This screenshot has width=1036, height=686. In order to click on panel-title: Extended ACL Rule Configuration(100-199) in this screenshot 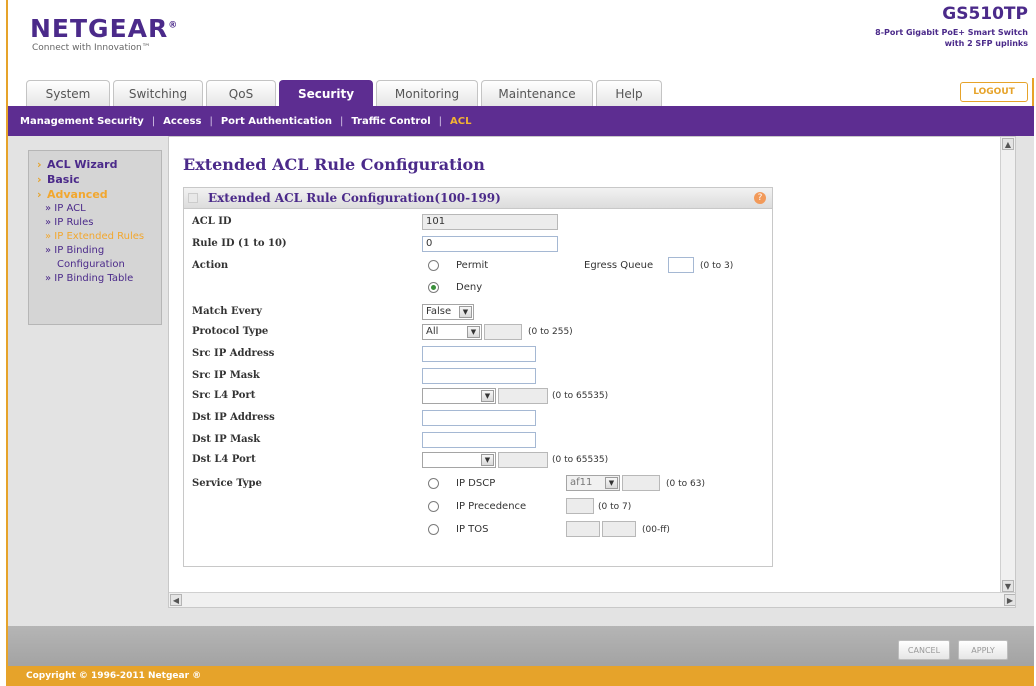, I will do `click(354, 198)`.